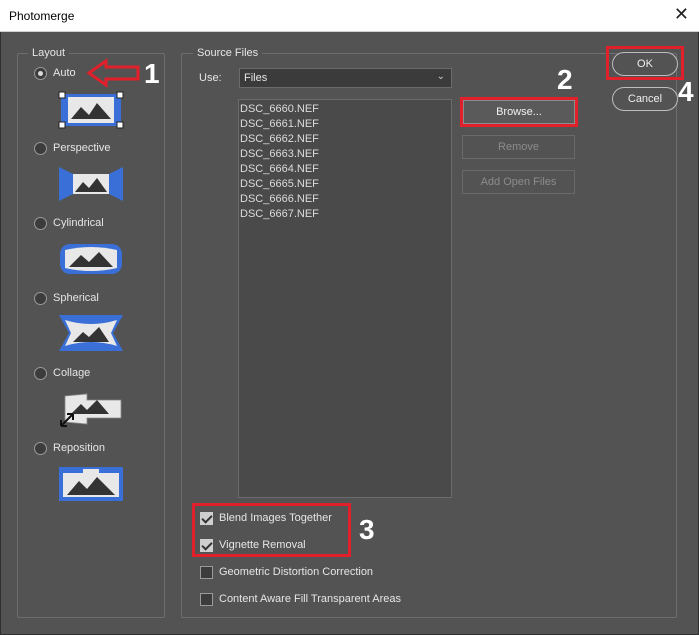 The image size is (699, 635). I want to click on radio-label-spherical: Spherical, so click(76, 298).